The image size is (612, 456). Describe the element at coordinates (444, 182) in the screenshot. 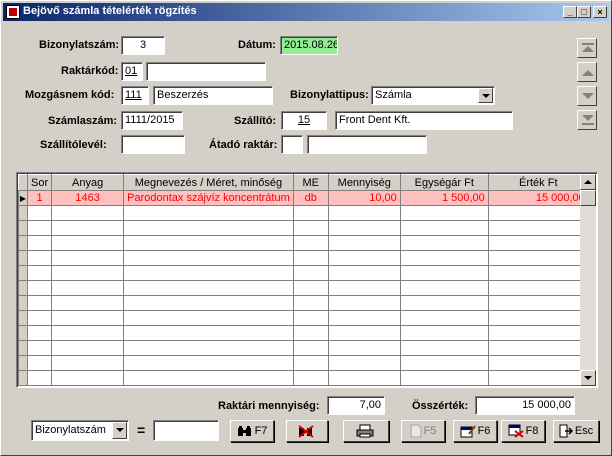

I see `col-egysegar: Egységár Ft` at that location.